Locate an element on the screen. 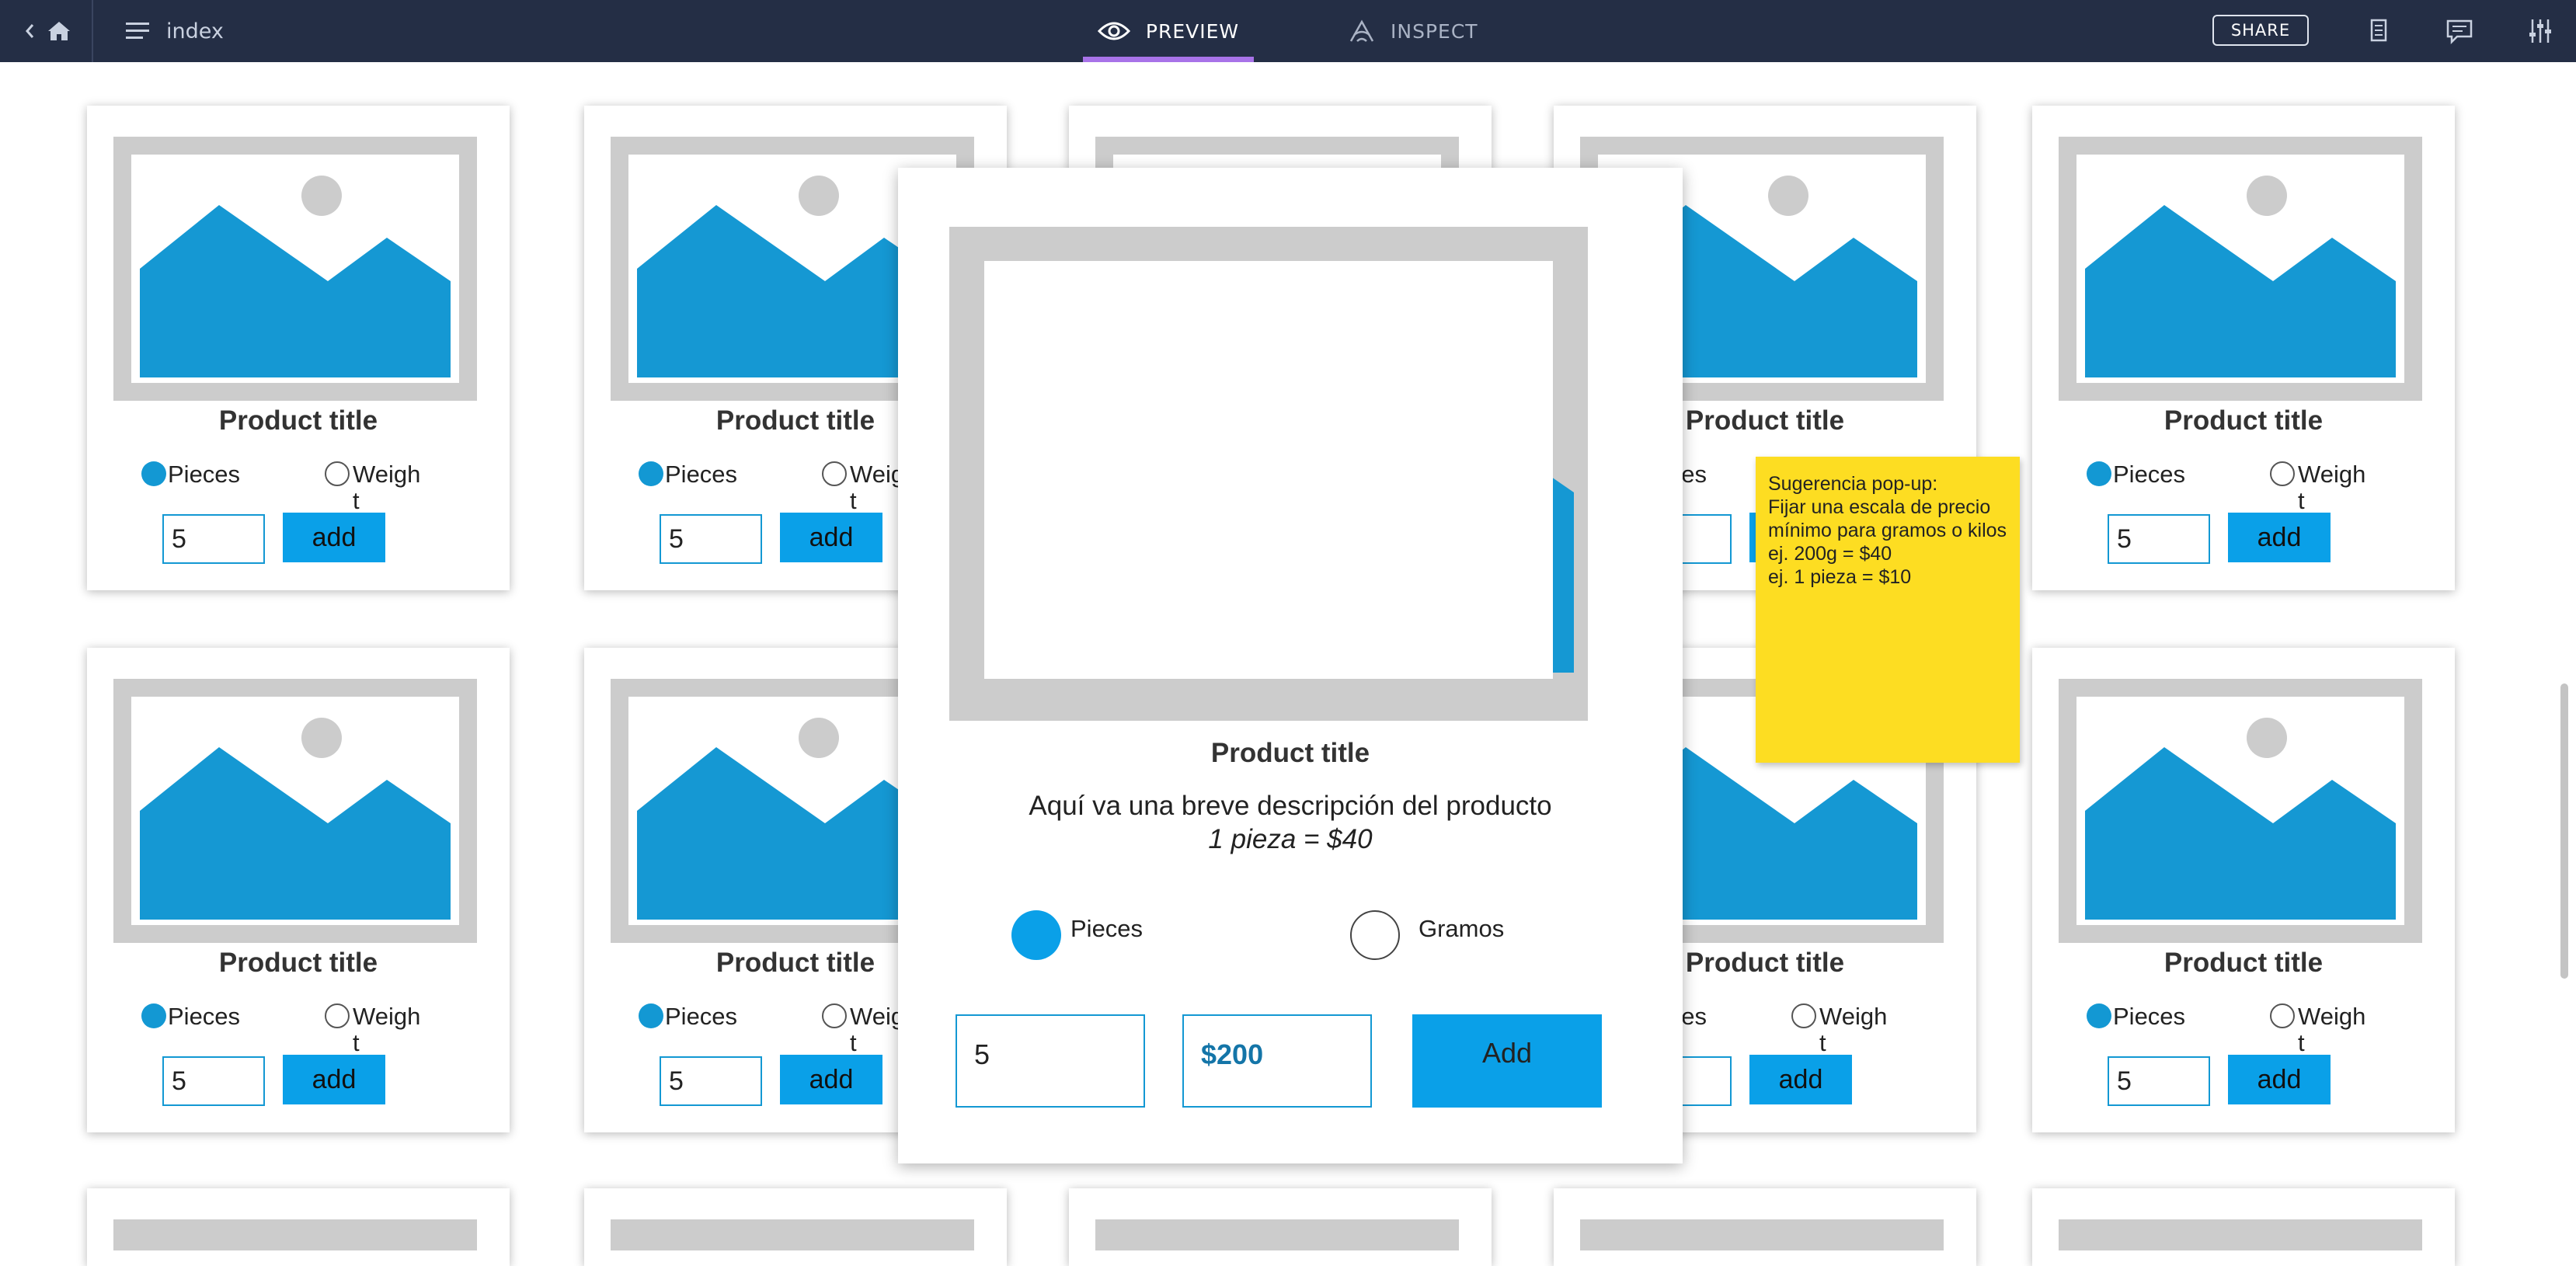 This screenshot has height=1266, width=2576. vertical-scrollbar is located at coordinates (2564, 831).